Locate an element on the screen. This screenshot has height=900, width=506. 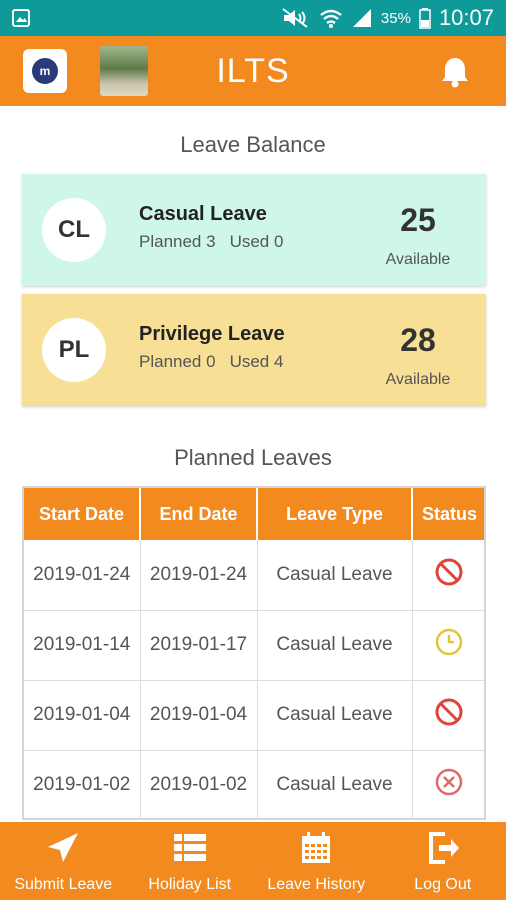
logo-mark: m is located at coordinates (45, 71).